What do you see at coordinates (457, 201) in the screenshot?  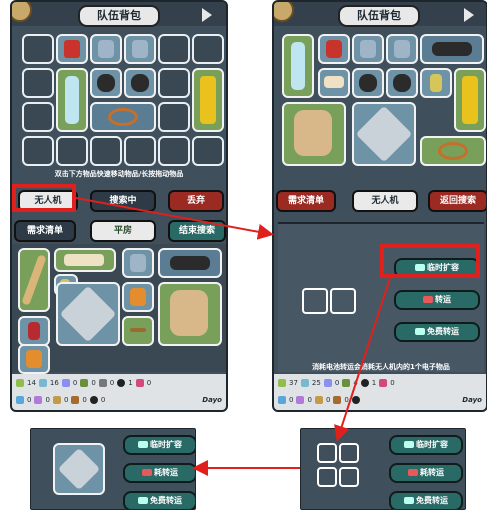 I see `return-search-button: 返回搜索` at bounding box center [457, 201].